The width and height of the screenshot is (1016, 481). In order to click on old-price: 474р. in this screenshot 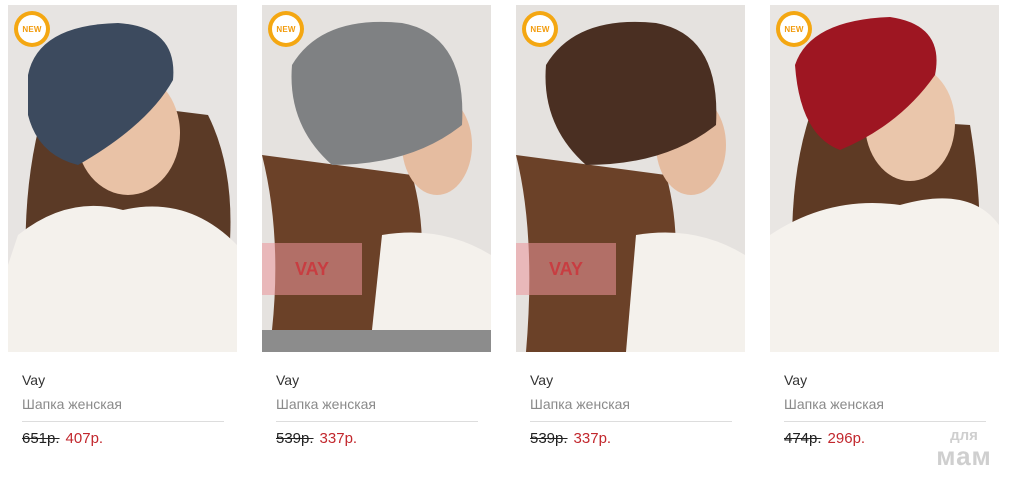, I will do `click(803, 438)`.